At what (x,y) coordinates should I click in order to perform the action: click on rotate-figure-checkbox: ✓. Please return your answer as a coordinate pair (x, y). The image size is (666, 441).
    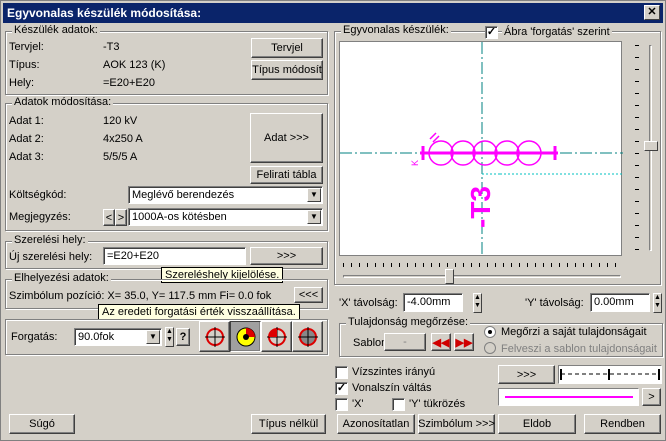
    Looking at the image, I should click on (491, 32).